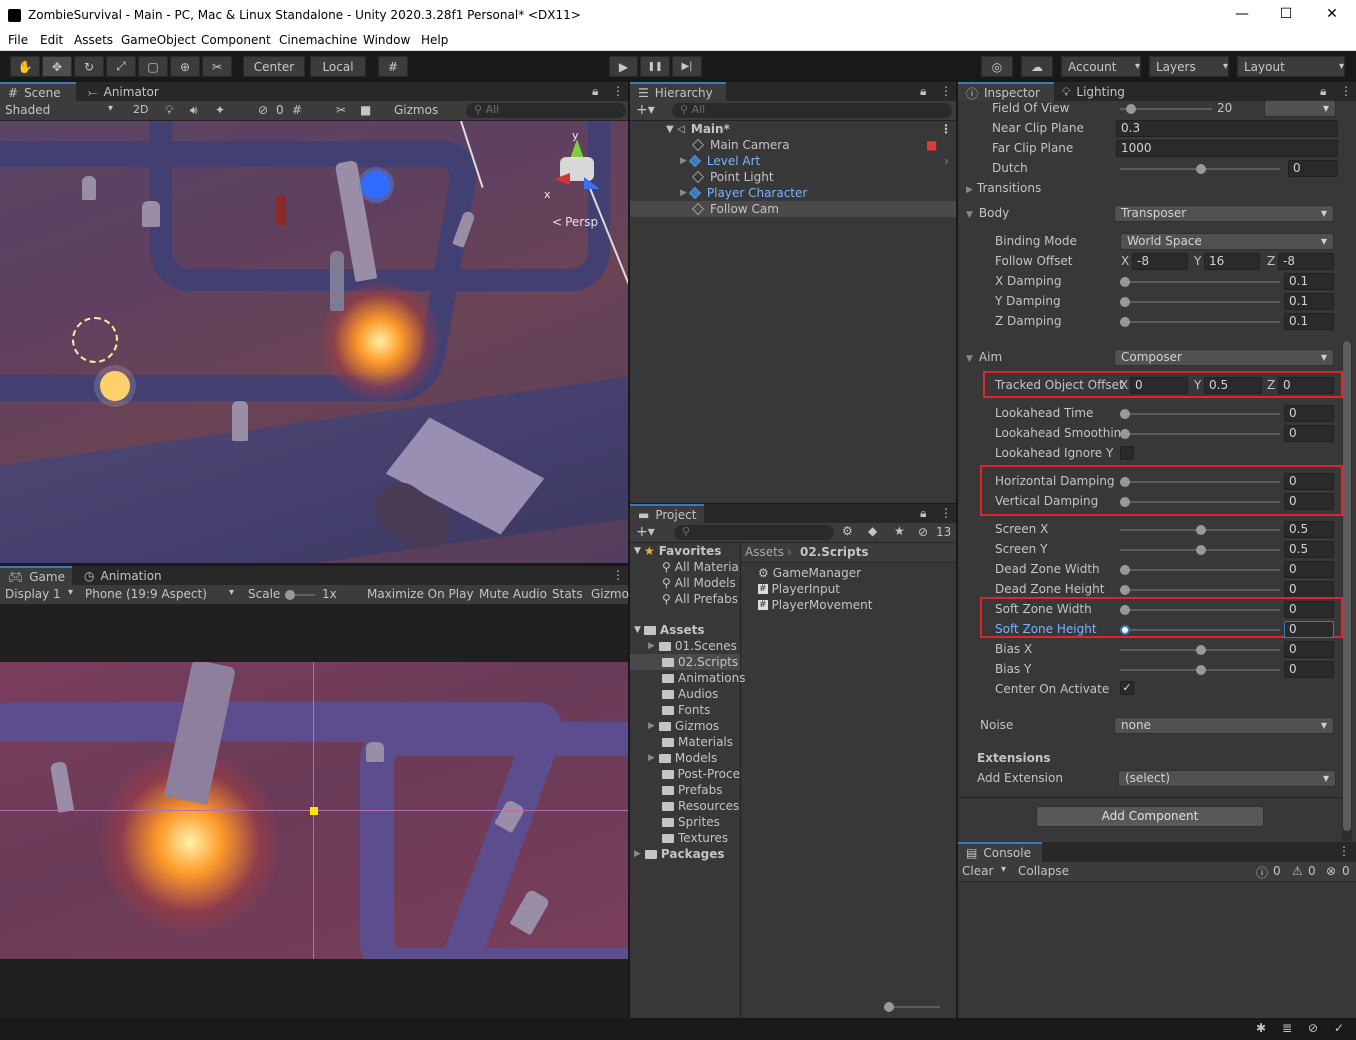 The width and height of the screenshot is (1356, 1040). What do you see at coordinates (146, 594) in the screenshot?
I see `aspect-dropdown: Phone (19:9 Aspect)` at bounding box center [146, 594].